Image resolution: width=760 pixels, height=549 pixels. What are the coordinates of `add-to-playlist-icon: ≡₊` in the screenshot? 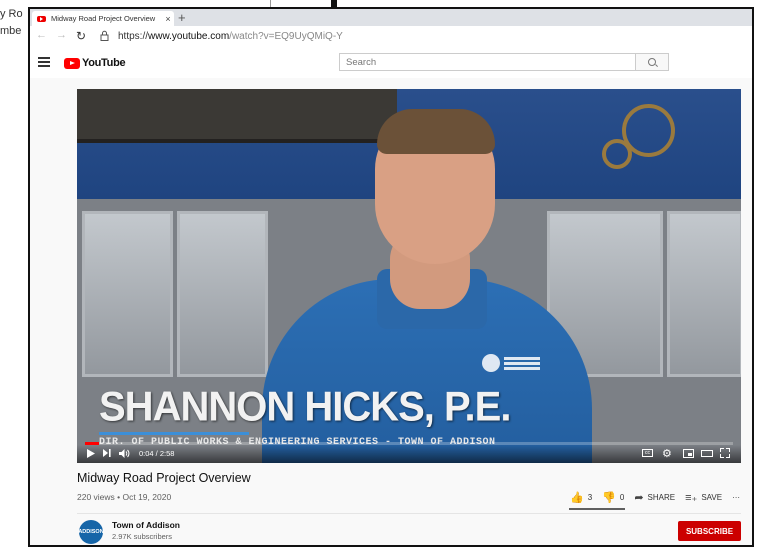 It's located at (691, 497).